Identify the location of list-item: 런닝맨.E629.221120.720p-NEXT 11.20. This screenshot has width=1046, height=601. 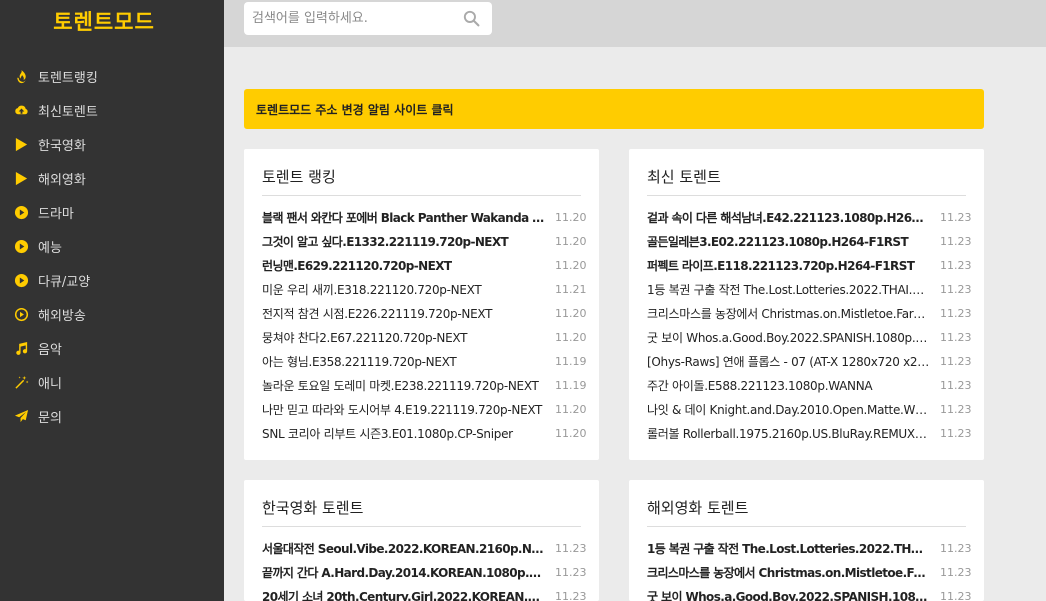
(424, 265).